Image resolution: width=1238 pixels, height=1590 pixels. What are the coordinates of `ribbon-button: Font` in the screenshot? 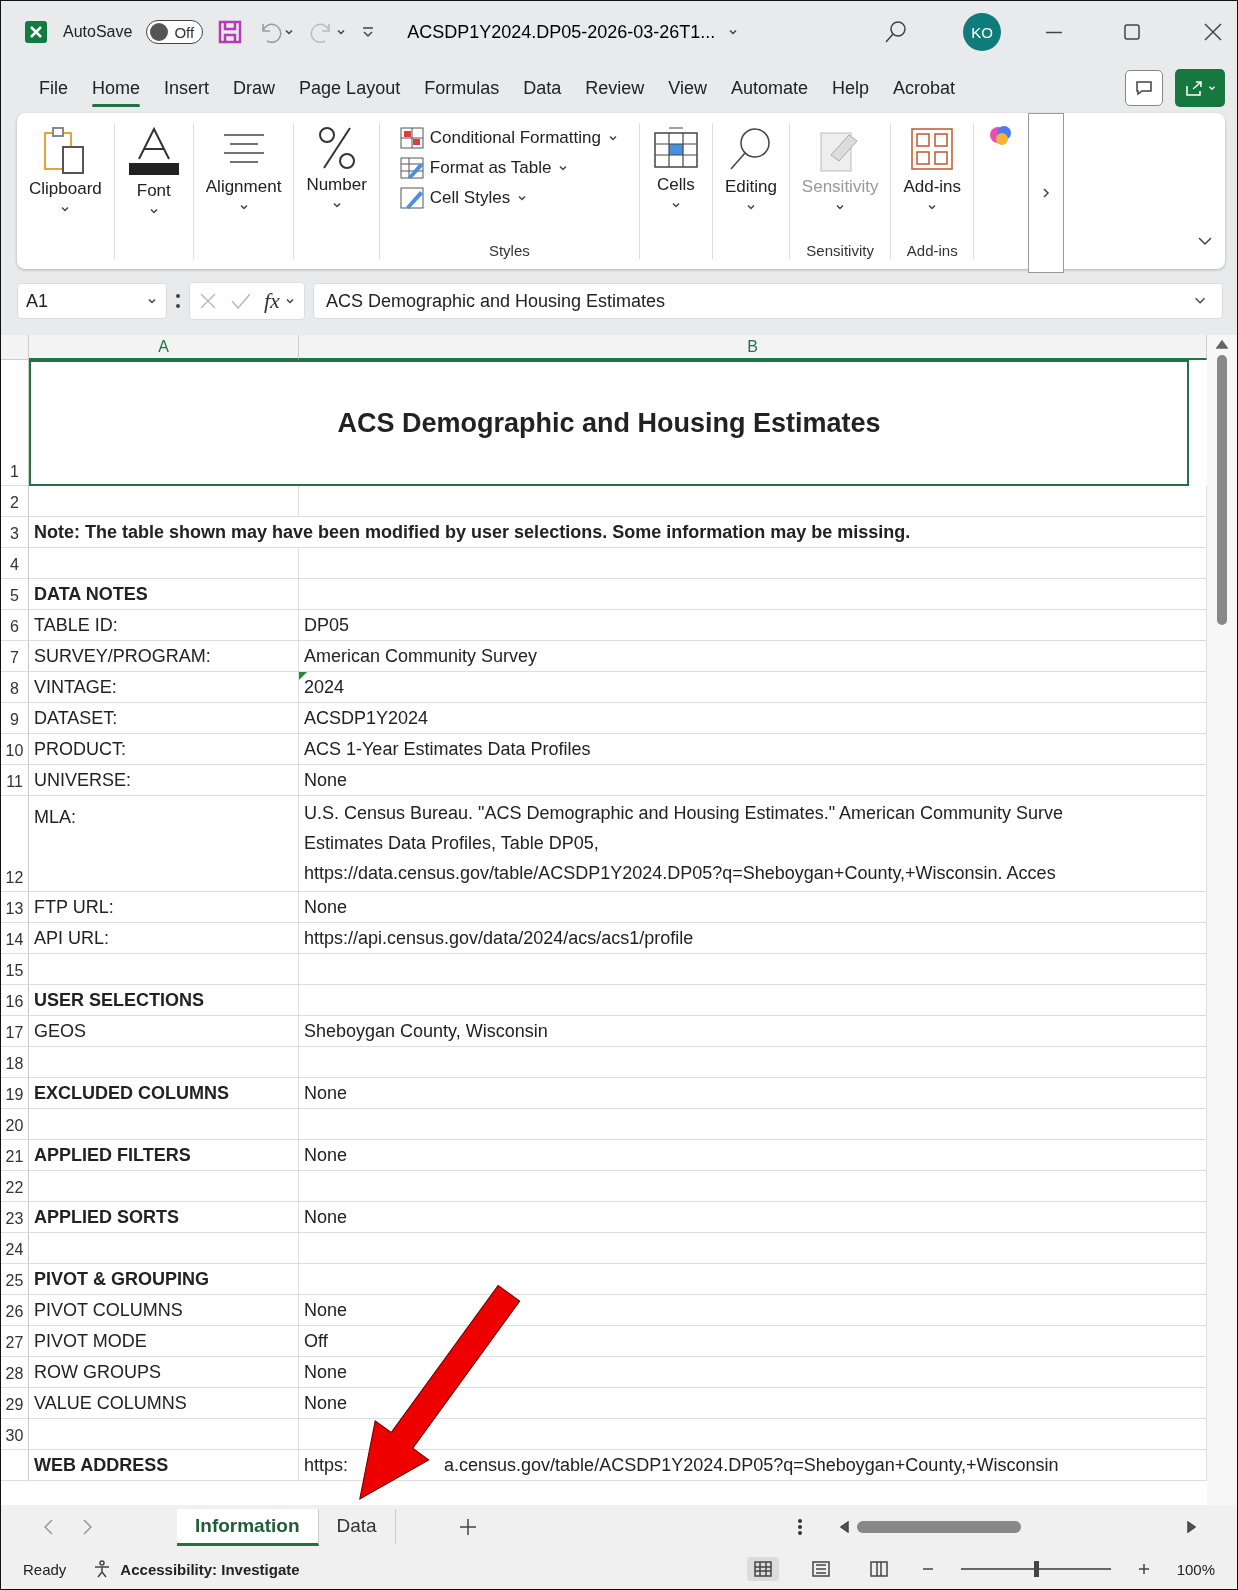 It's located at (153, 171).